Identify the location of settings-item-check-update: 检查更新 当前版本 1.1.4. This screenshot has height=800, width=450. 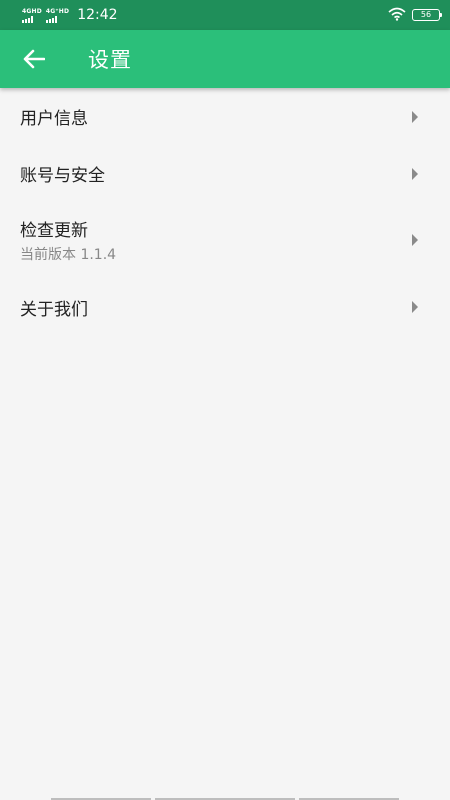
(225, 240).